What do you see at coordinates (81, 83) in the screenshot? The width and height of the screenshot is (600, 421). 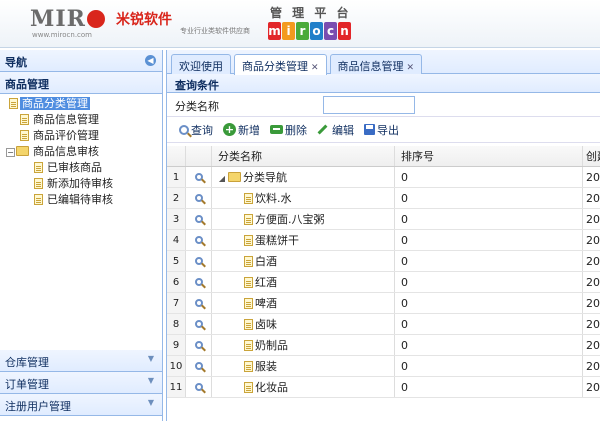 I see `section-product-management: 商品管理` at bounding box center [81, 83].